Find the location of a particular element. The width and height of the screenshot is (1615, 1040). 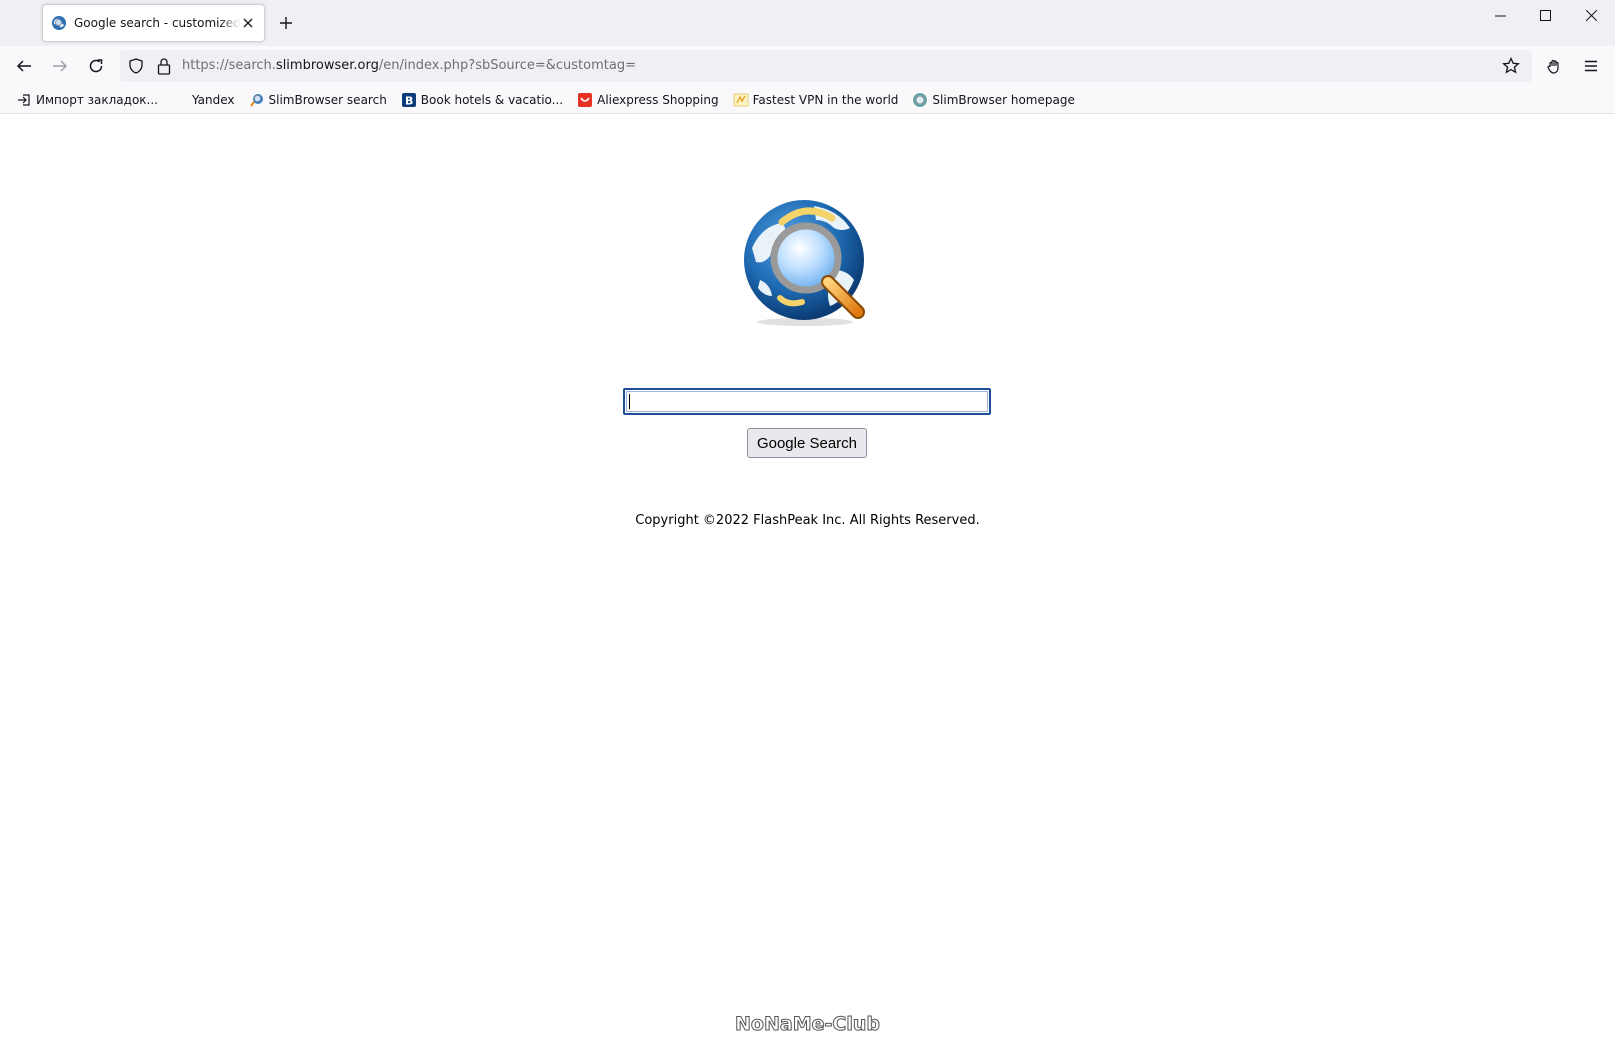

bookmark-vpn: Fastest VPN in the world is located at coordinates (816, 100).